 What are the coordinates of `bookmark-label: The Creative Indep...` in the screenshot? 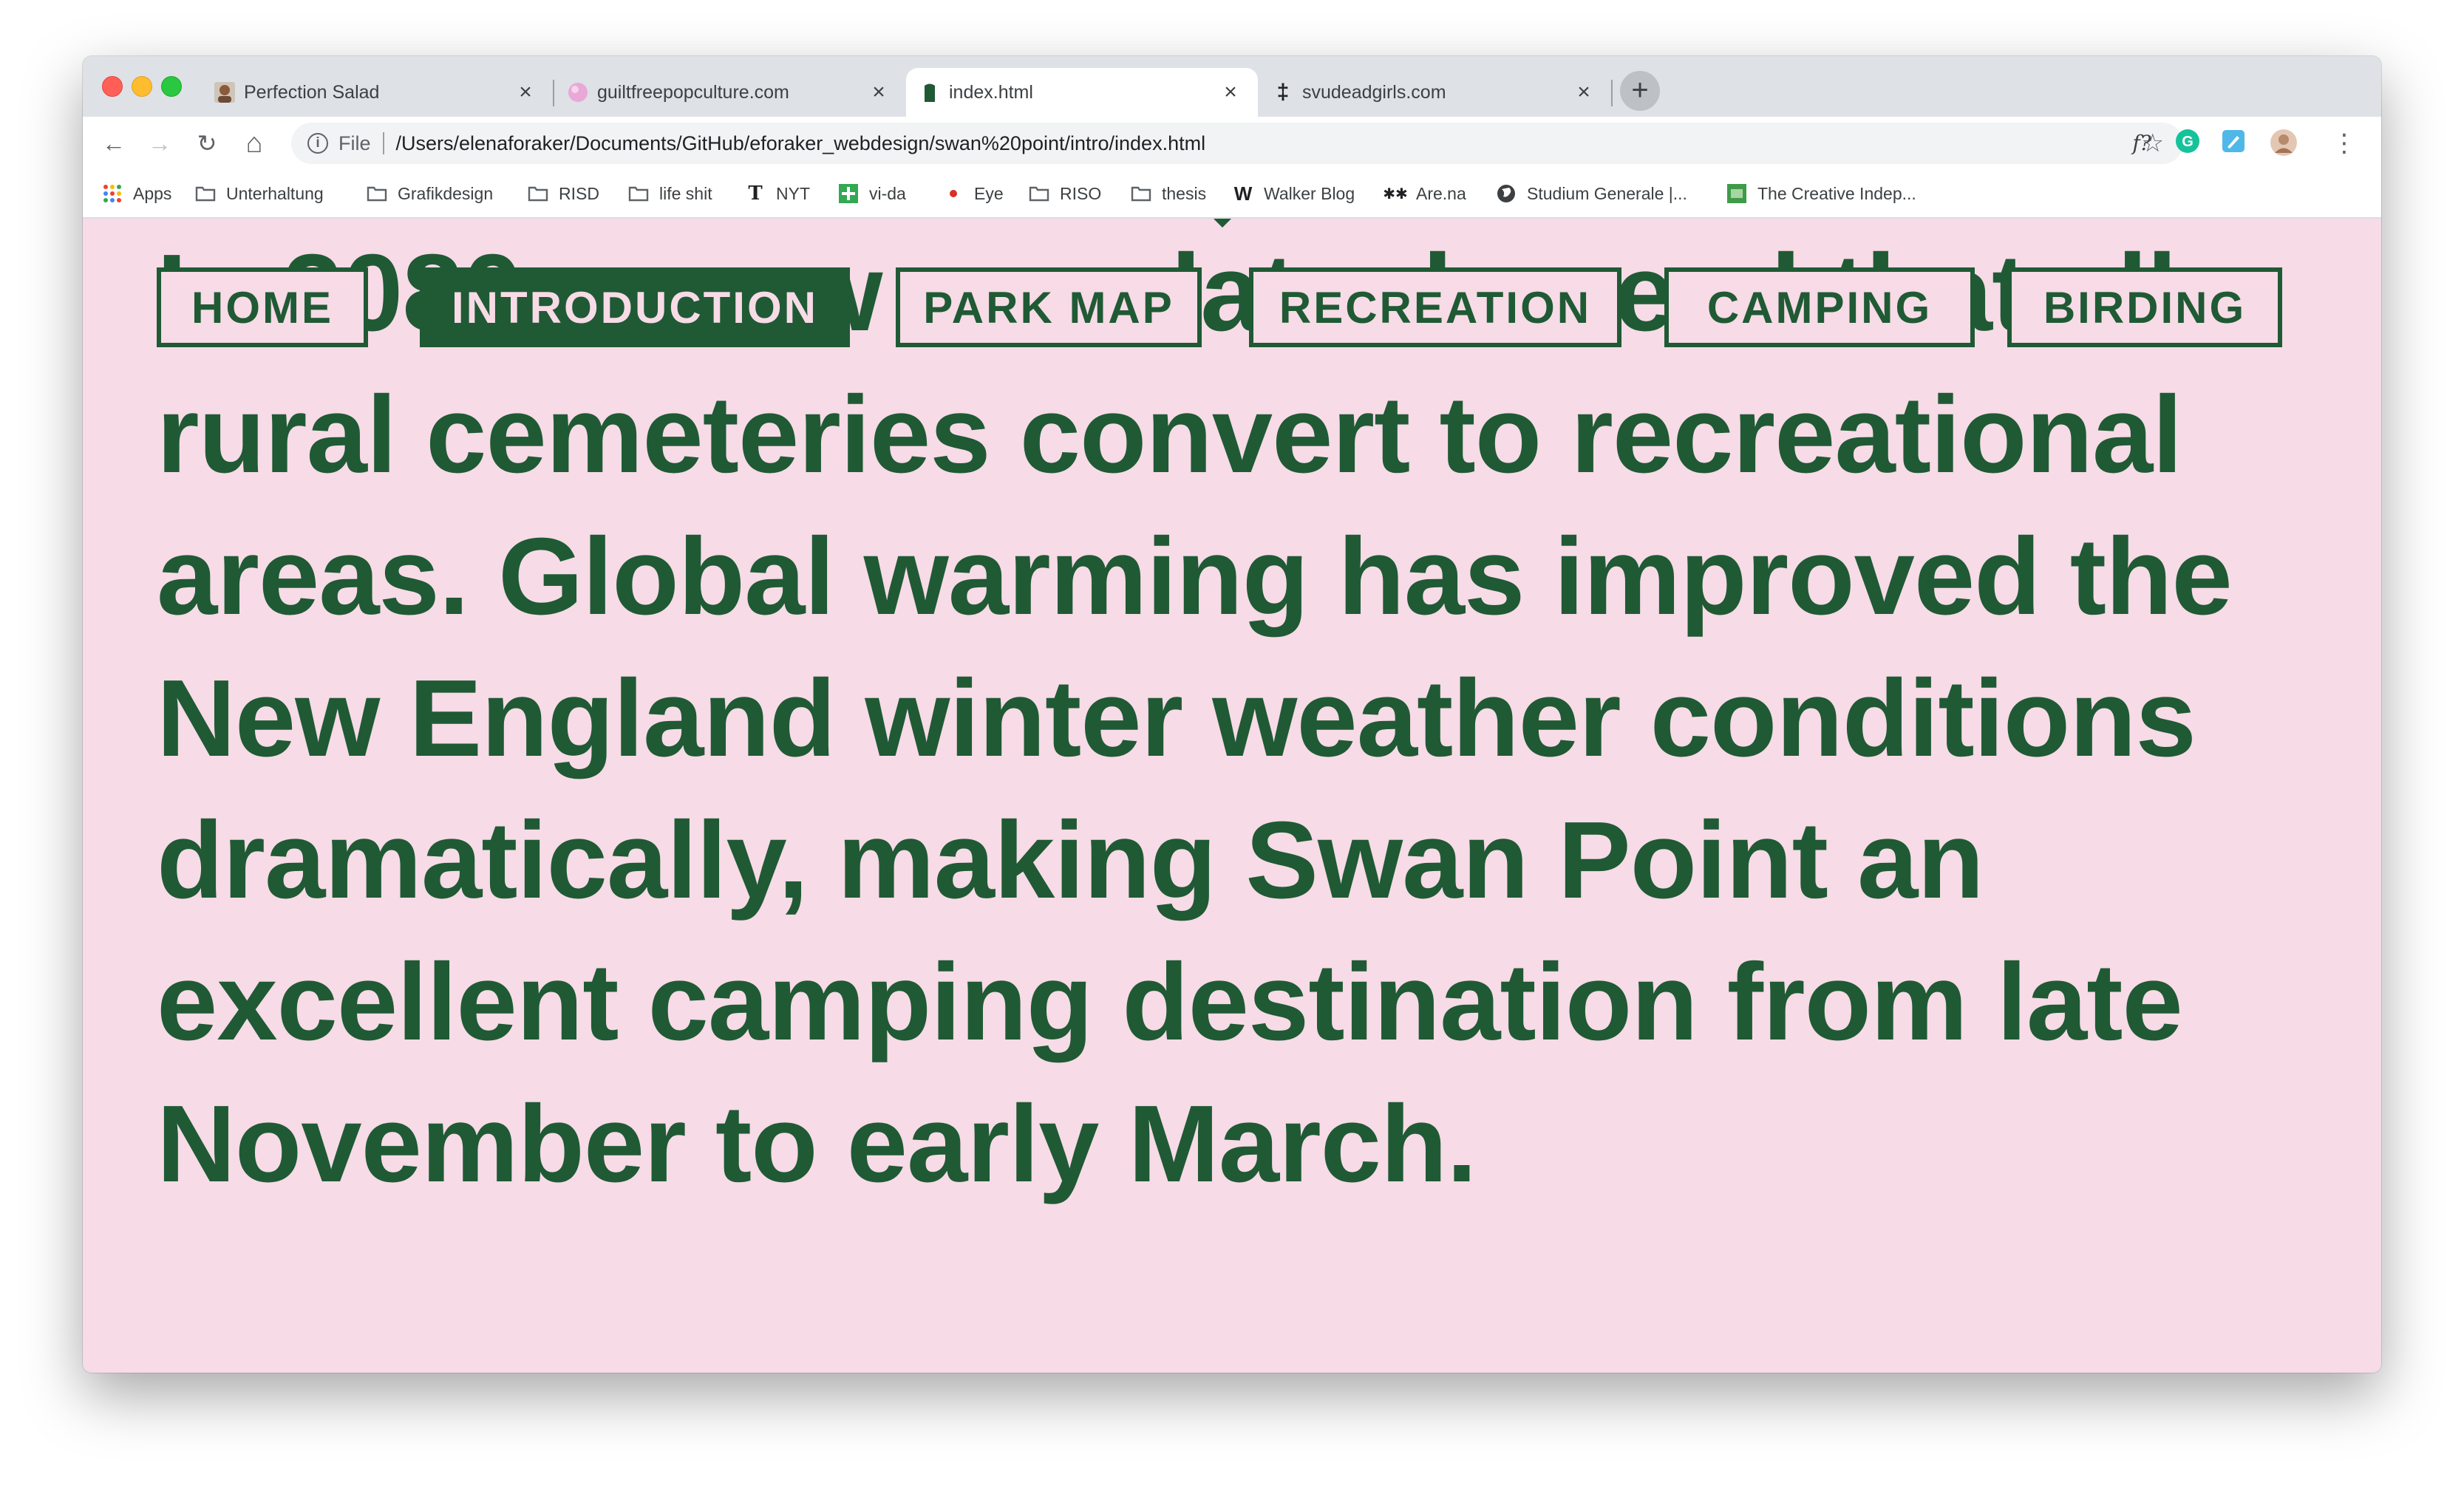 It's located at (1836, 193).